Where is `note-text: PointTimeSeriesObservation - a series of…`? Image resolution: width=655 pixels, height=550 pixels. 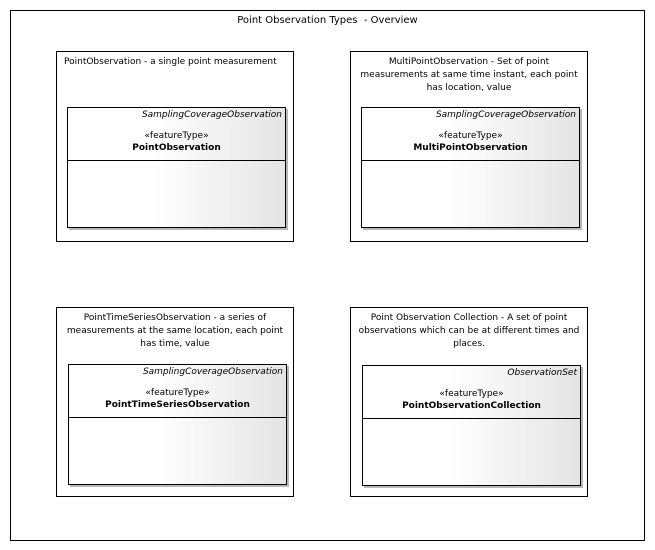
note-text: PointTimeSeriesObservation - a series of… is located at coordinates (175, 331).